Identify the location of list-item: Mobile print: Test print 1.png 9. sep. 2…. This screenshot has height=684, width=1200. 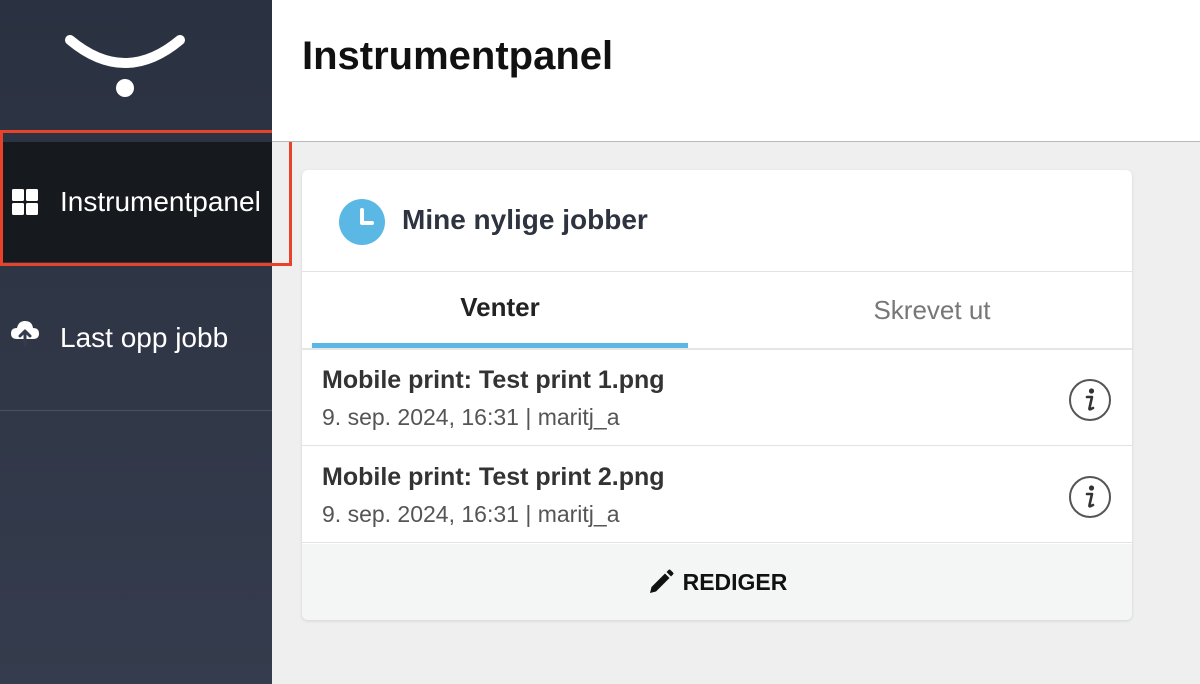
(717, 398).